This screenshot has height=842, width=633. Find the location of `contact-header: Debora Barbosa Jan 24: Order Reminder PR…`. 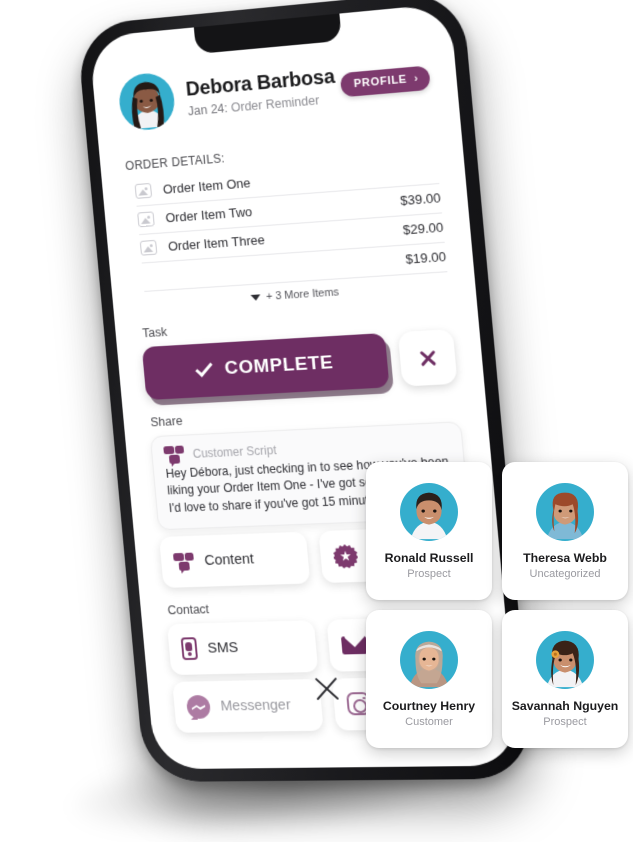

contact-header: Debora Barbosa Jan 24: Order Reminder PR… is located at coordinates (274, 90).